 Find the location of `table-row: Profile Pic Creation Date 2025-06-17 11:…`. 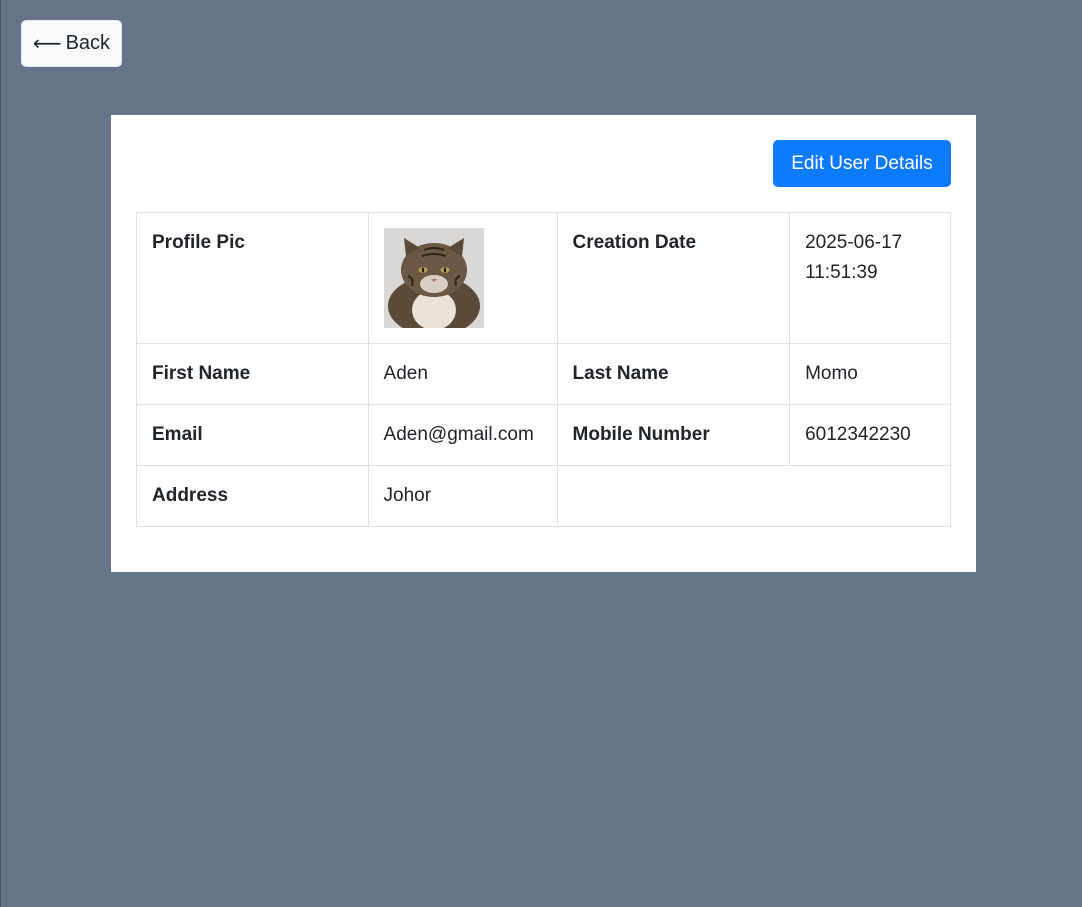

table-row: Profile Pic Creation Date 2025-06-17 11:… is located at coordinates (543, 278).